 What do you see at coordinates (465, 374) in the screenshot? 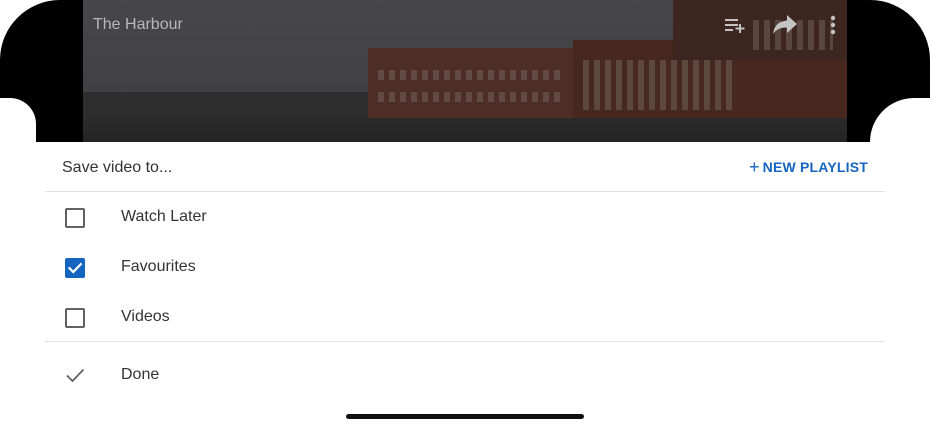
I see `done-button: Done` at bounding box center [465, 374].